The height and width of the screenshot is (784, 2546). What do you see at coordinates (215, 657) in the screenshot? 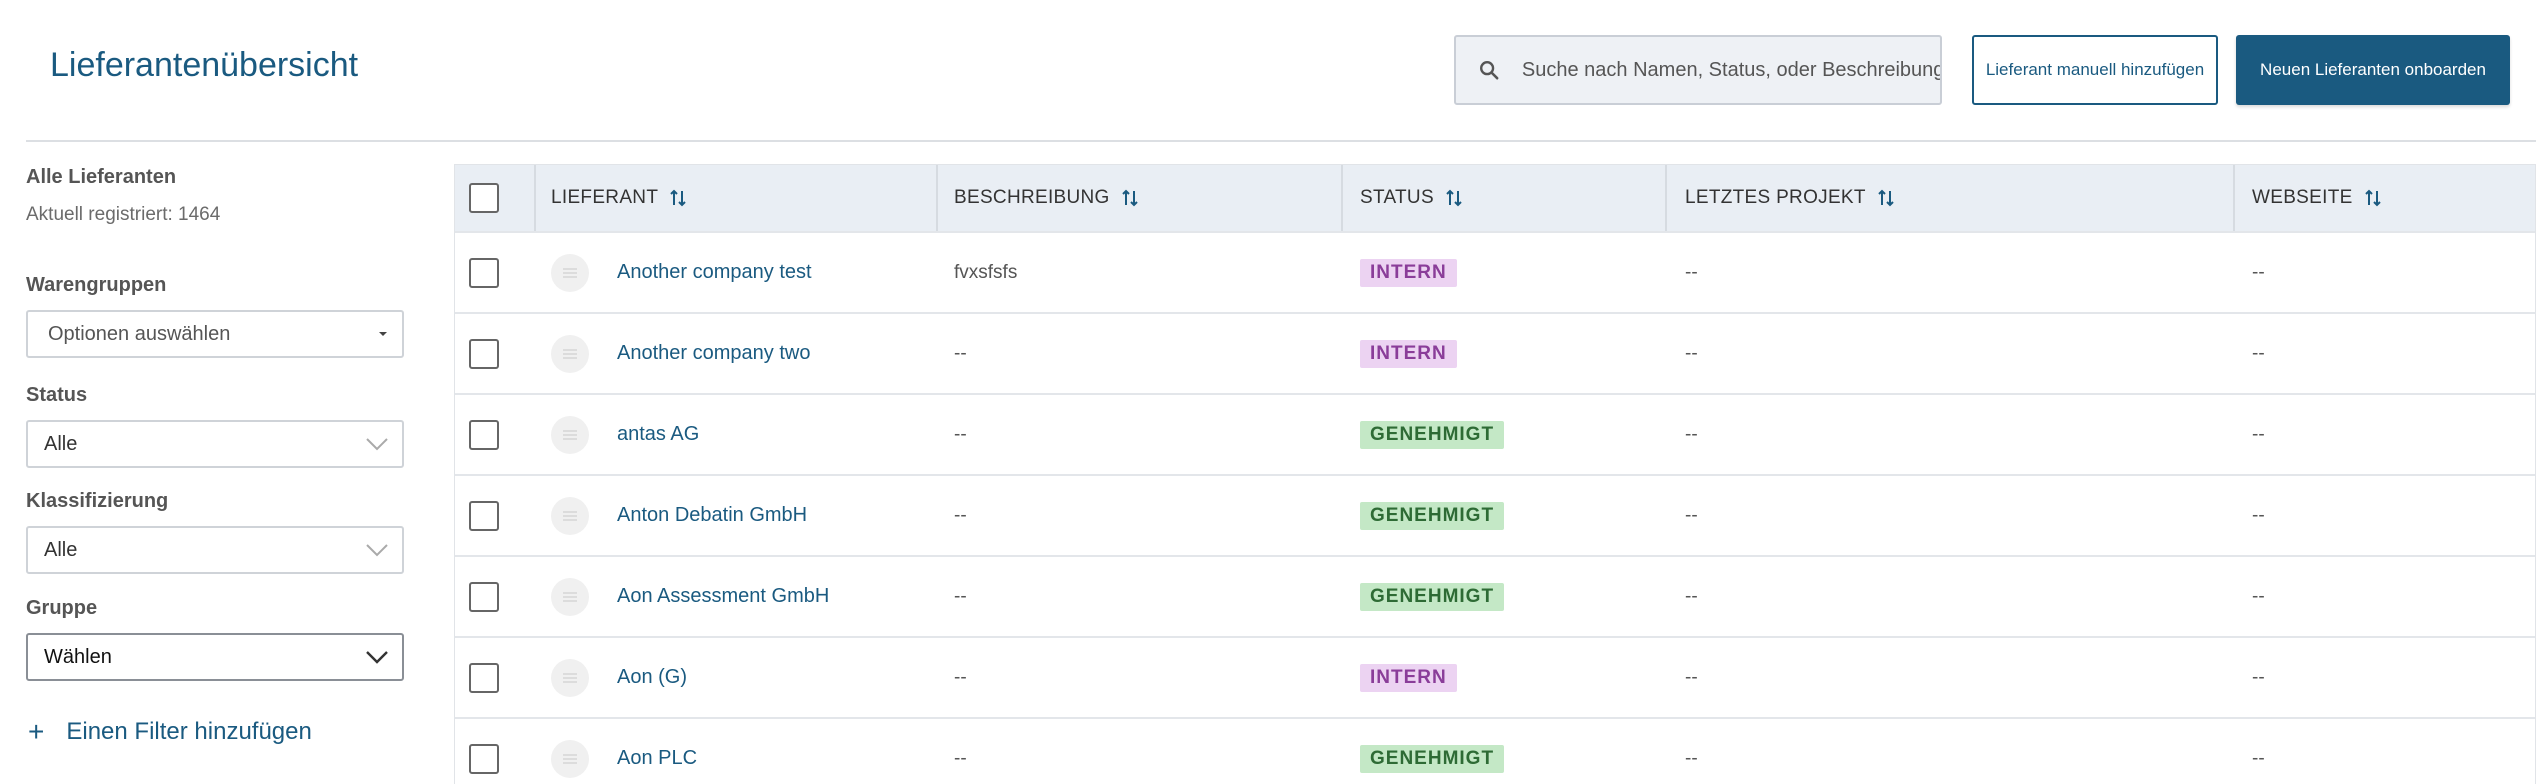
I see `group-select: Wählen` at bounding box center [215, 657].